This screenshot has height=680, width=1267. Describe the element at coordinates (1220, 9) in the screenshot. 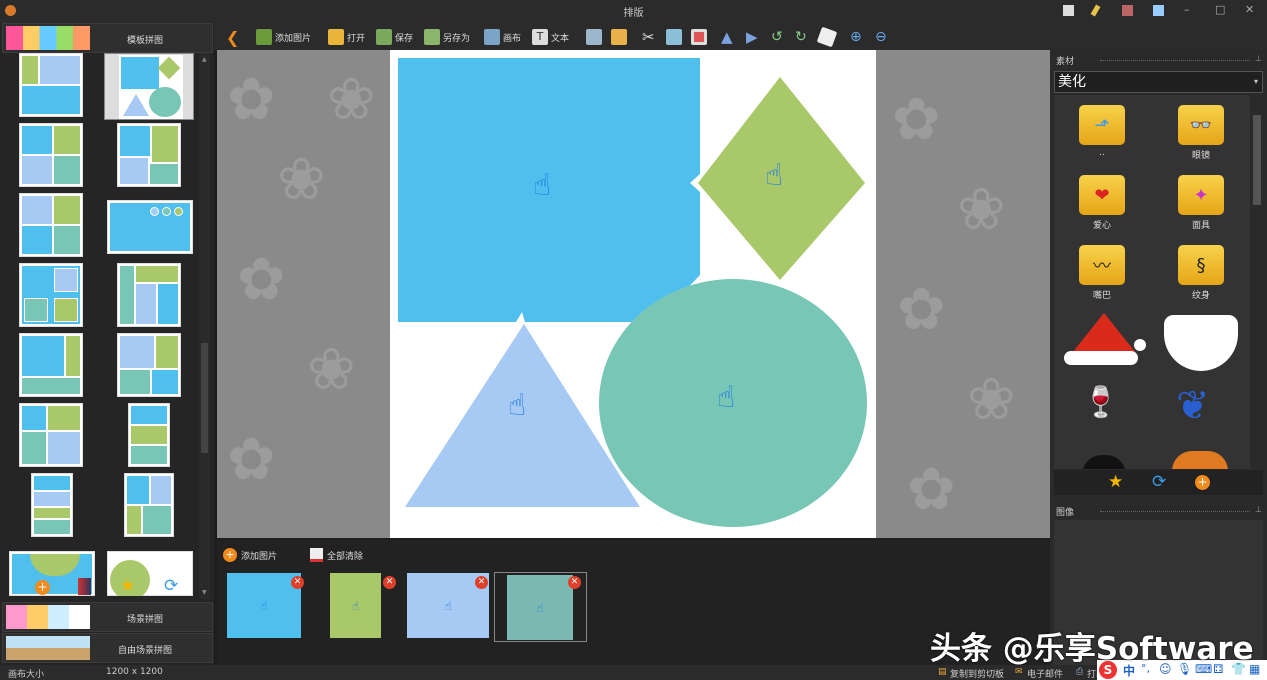

I see `maximize-button: □` at that location.